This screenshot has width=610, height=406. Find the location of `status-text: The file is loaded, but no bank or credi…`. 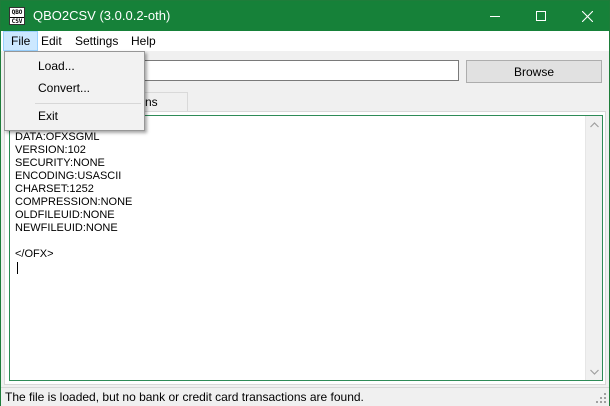

status-text: The file is loaded, but no bank or credi… is located at coordinates (184, 397).